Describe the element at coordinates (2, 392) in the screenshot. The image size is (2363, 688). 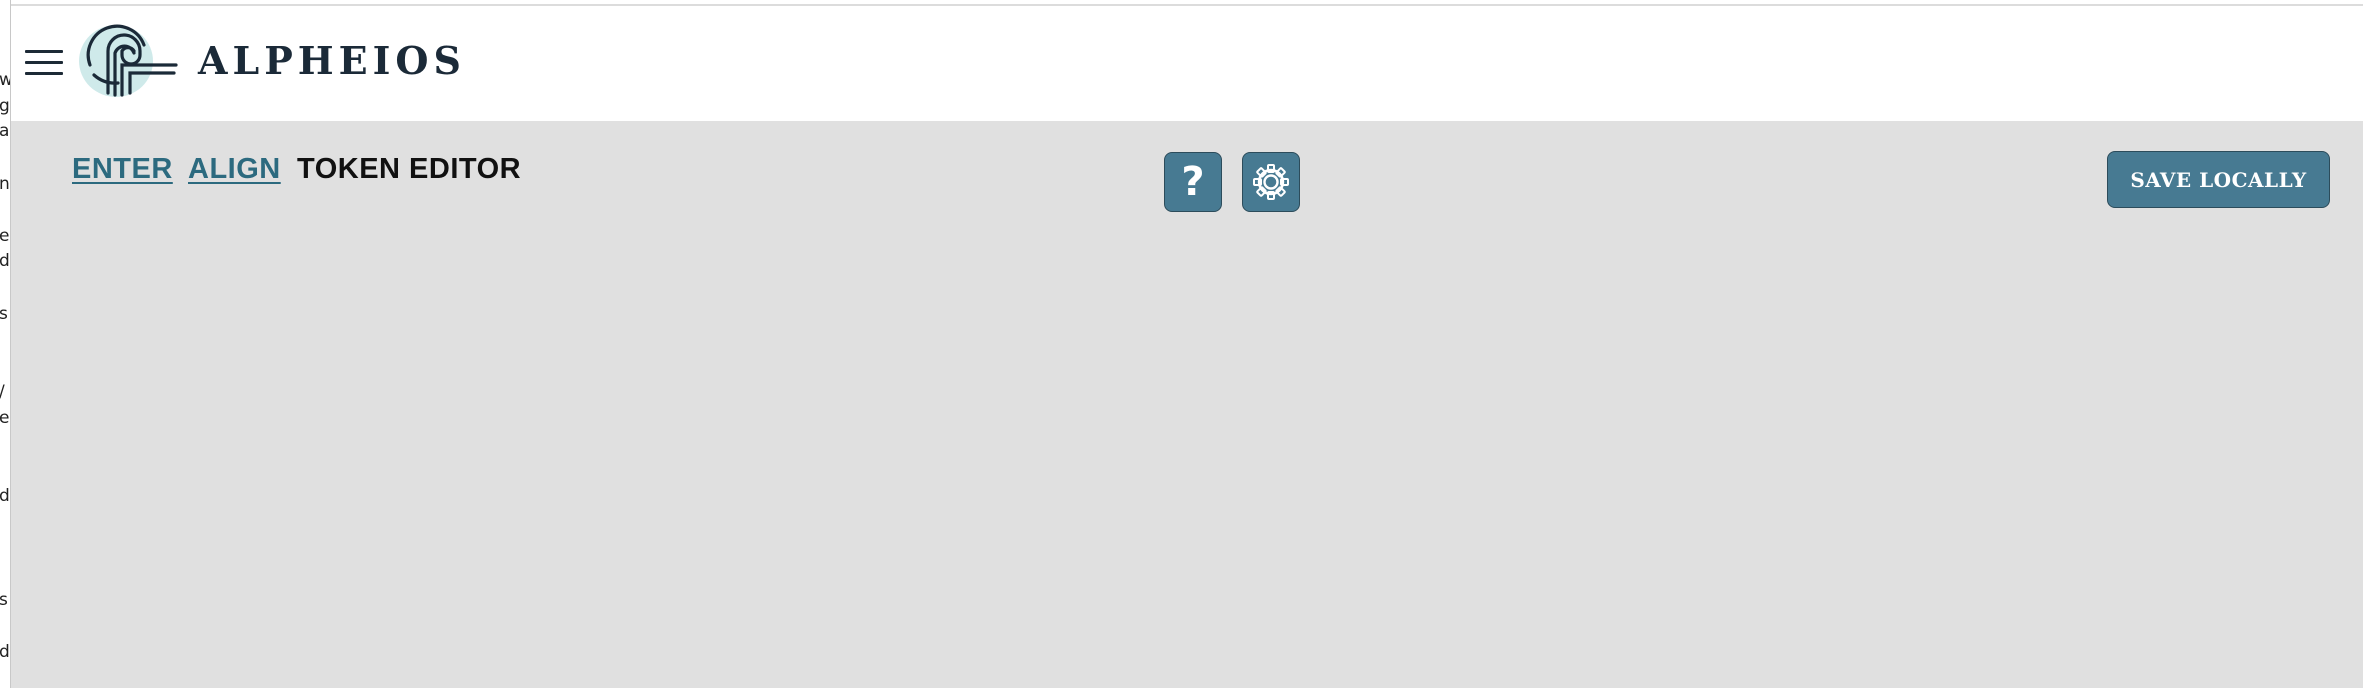
I see `gutter-char: /` at that location.